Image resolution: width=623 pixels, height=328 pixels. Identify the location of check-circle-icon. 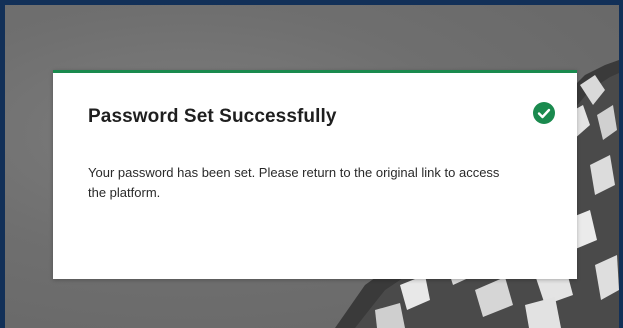
(544, 113).